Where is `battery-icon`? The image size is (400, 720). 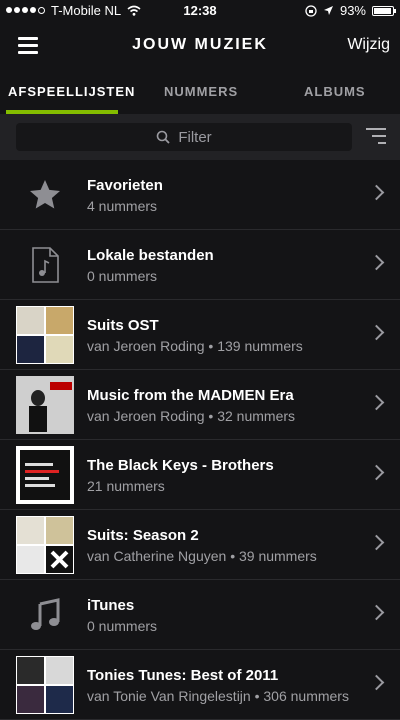
battery-icon is located at coordinates (384, 10).